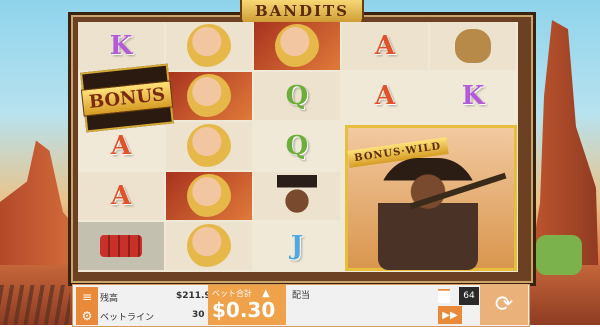 This screenshot has width=600, height=327. What do you see at coordinates (244, 310) in the screenshot?
I see `bet-total-value: $0.30` at bounding box center [244, 310].